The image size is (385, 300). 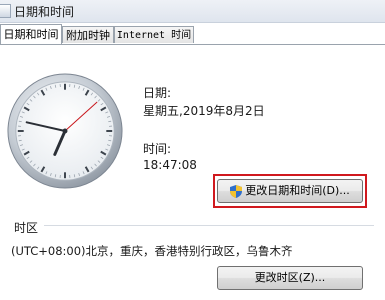 What do you see at coordinates (44, 12) in the screenshot?
I see `window-title: 日期和时间` at bounding box center [44, 12].